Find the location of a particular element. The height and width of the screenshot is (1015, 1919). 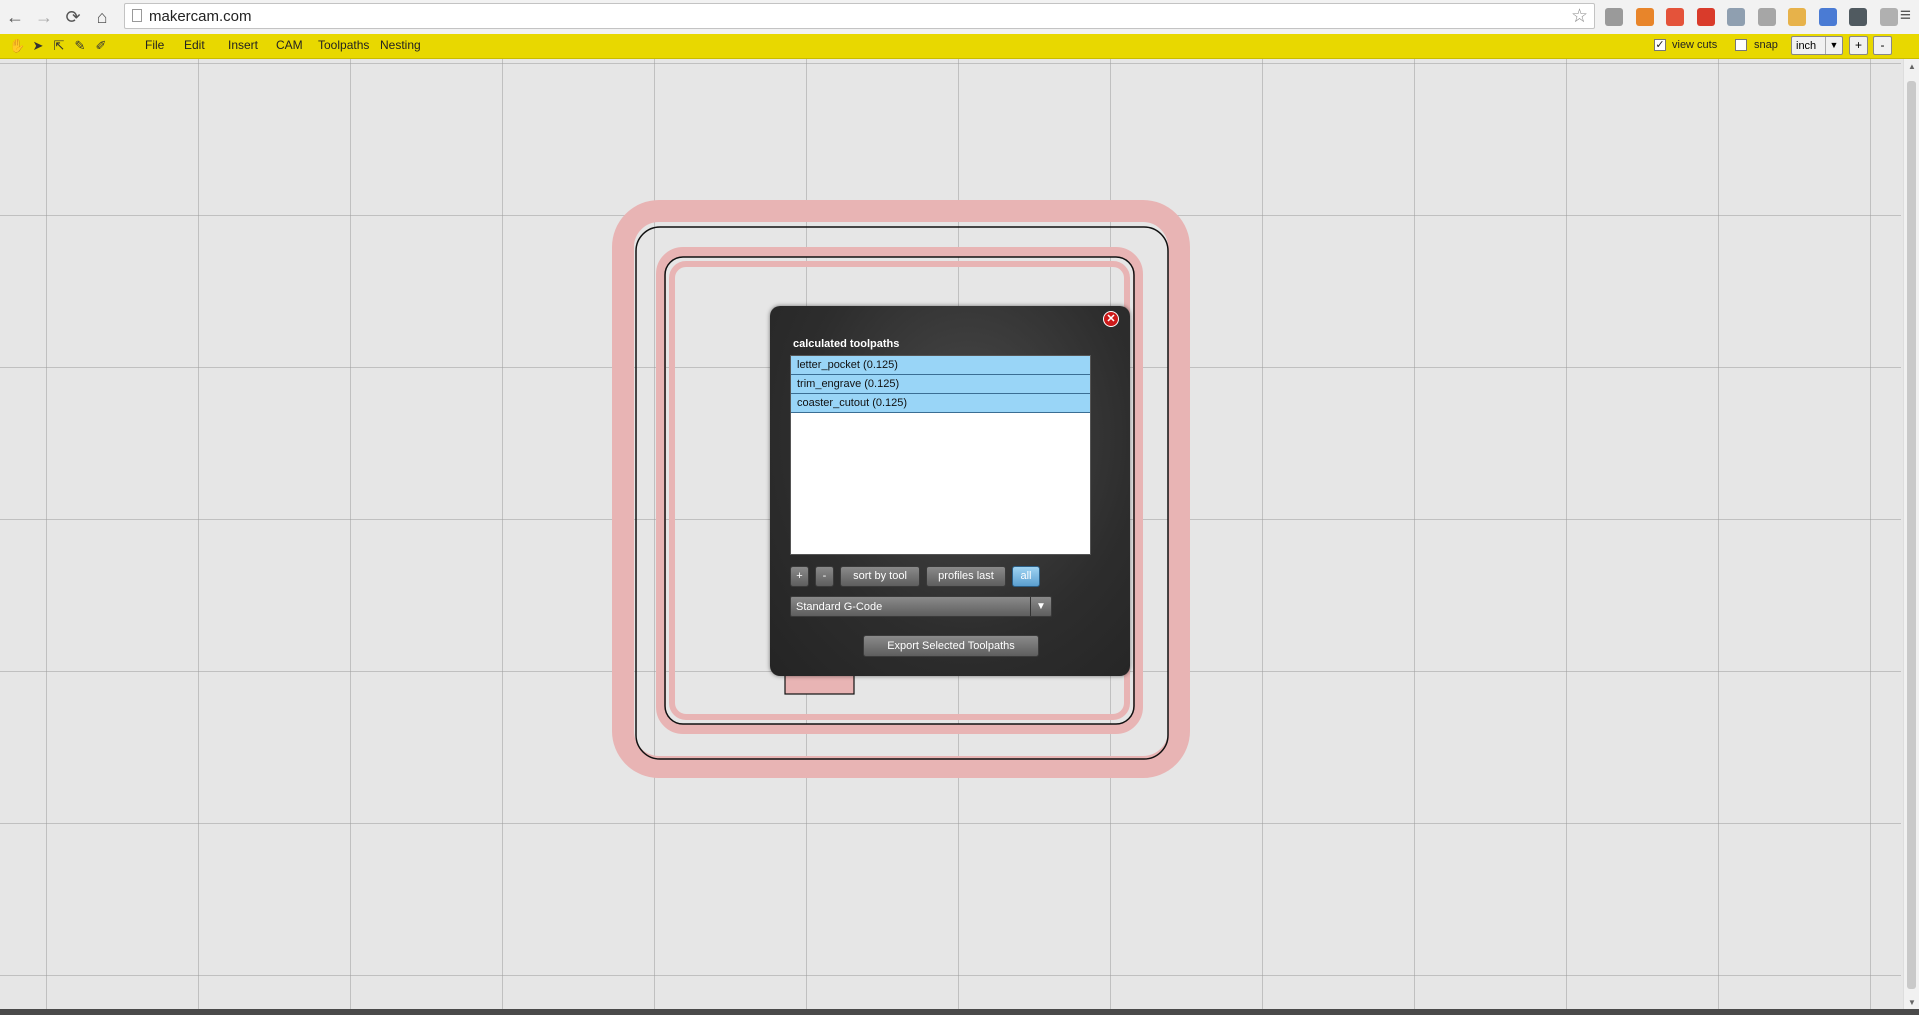

address-bar: makercam.com ☆ is located at coordinates (859, 16).